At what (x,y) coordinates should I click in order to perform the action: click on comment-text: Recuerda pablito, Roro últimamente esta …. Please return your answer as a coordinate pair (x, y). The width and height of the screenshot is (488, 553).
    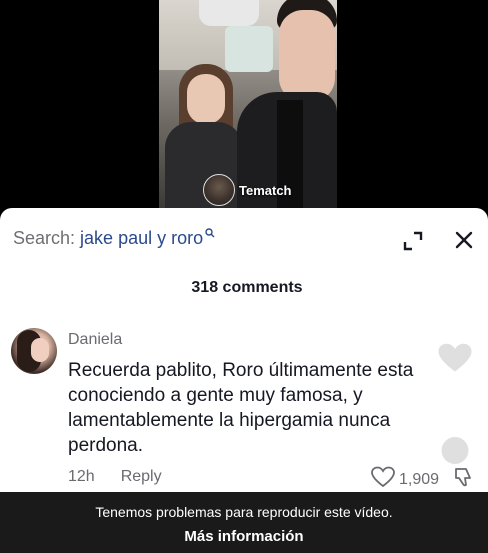
    Looking at the image, I should click on (241, 408).